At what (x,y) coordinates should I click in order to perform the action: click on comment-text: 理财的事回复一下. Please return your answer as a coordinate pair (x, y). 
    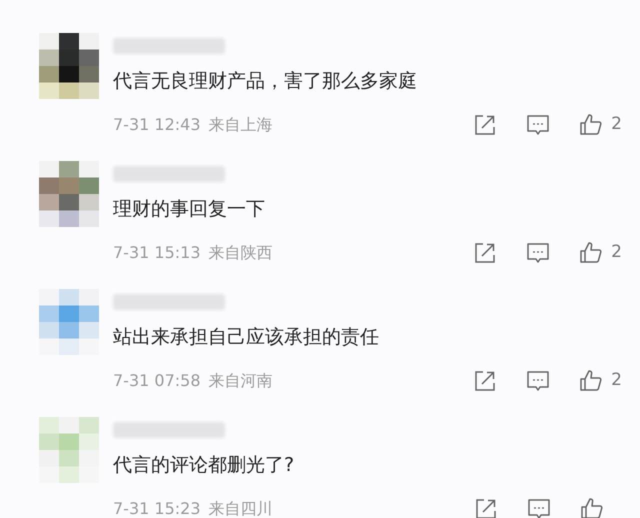
    Looking at the image, I should click on (189, 209).